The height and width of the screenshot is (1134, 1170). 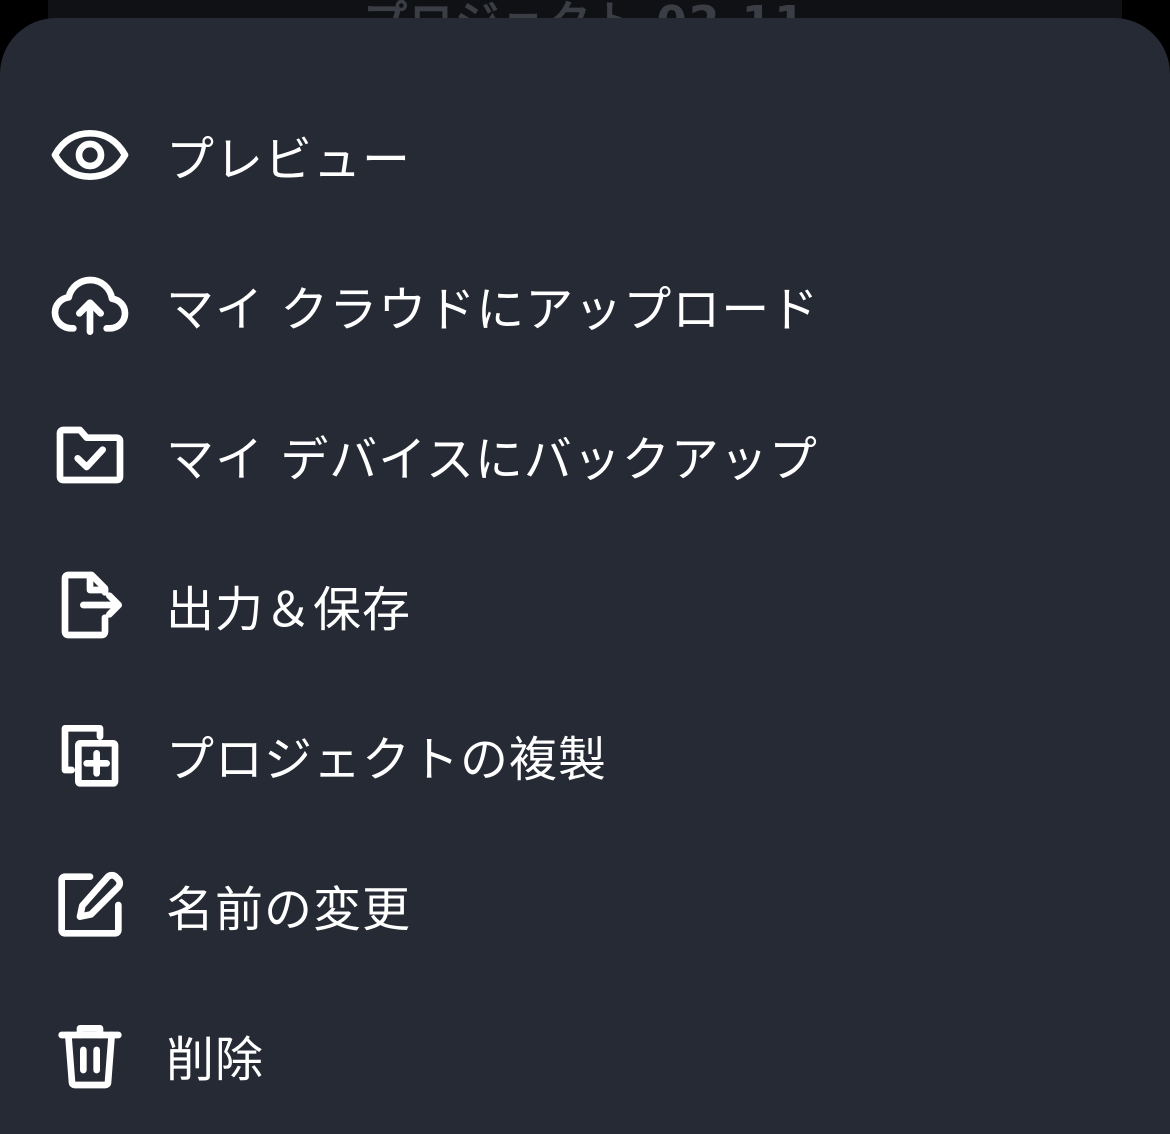 I want to click on edit-icon, so click(x=90, y=905).